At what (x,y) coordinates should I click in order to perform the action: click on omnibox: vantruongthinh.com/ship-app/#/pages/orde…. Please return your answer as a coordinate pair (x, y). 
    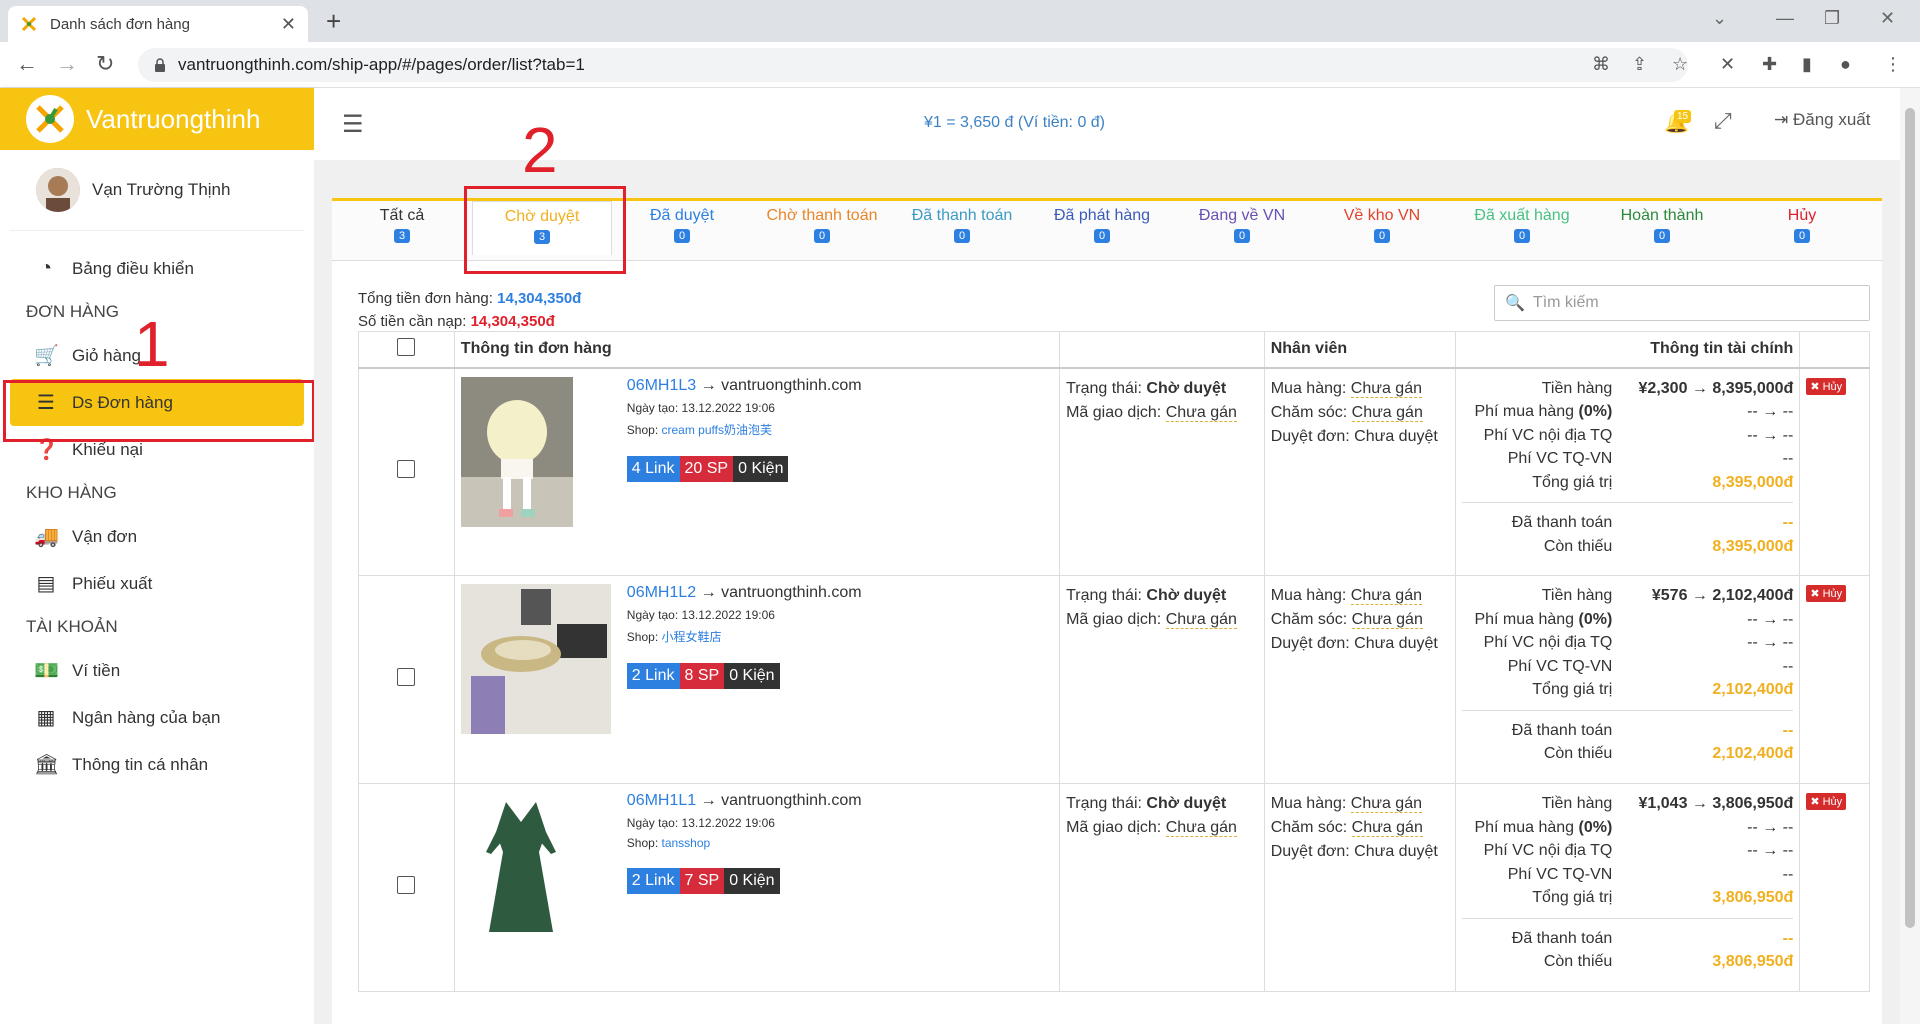
    Looking at the image, I should click on (913, 65).